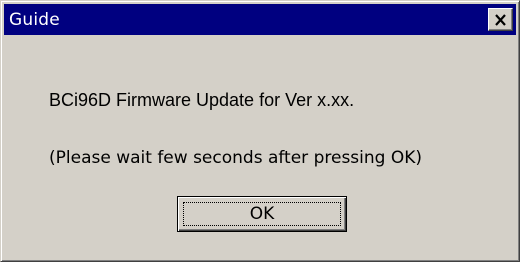  I want to click on ok-button-label: OK, so click(262, 214).